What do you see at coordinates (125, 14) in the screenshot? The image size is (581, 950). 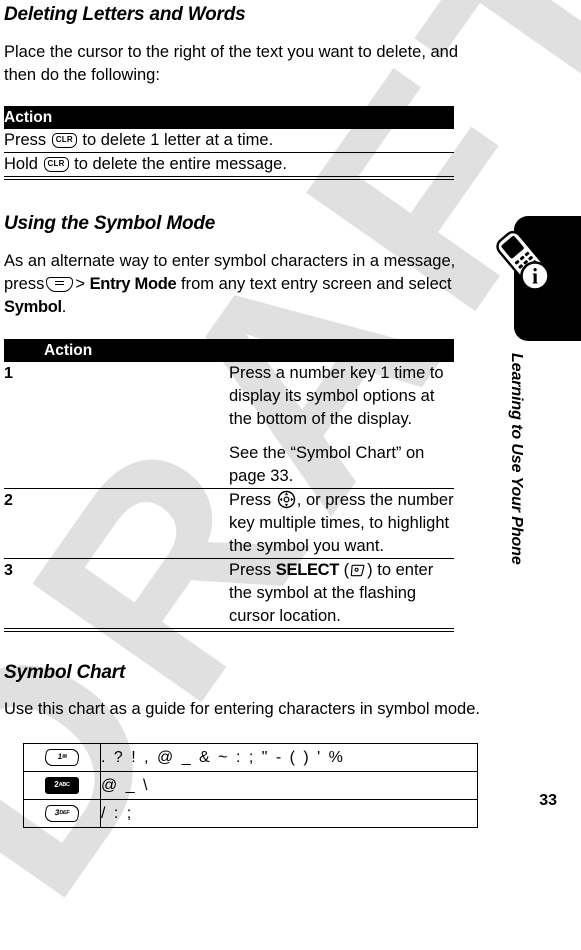 I see `heading-deleting-letters-and-words: Deleting Letters and Words` at bounding box center [125, 14].